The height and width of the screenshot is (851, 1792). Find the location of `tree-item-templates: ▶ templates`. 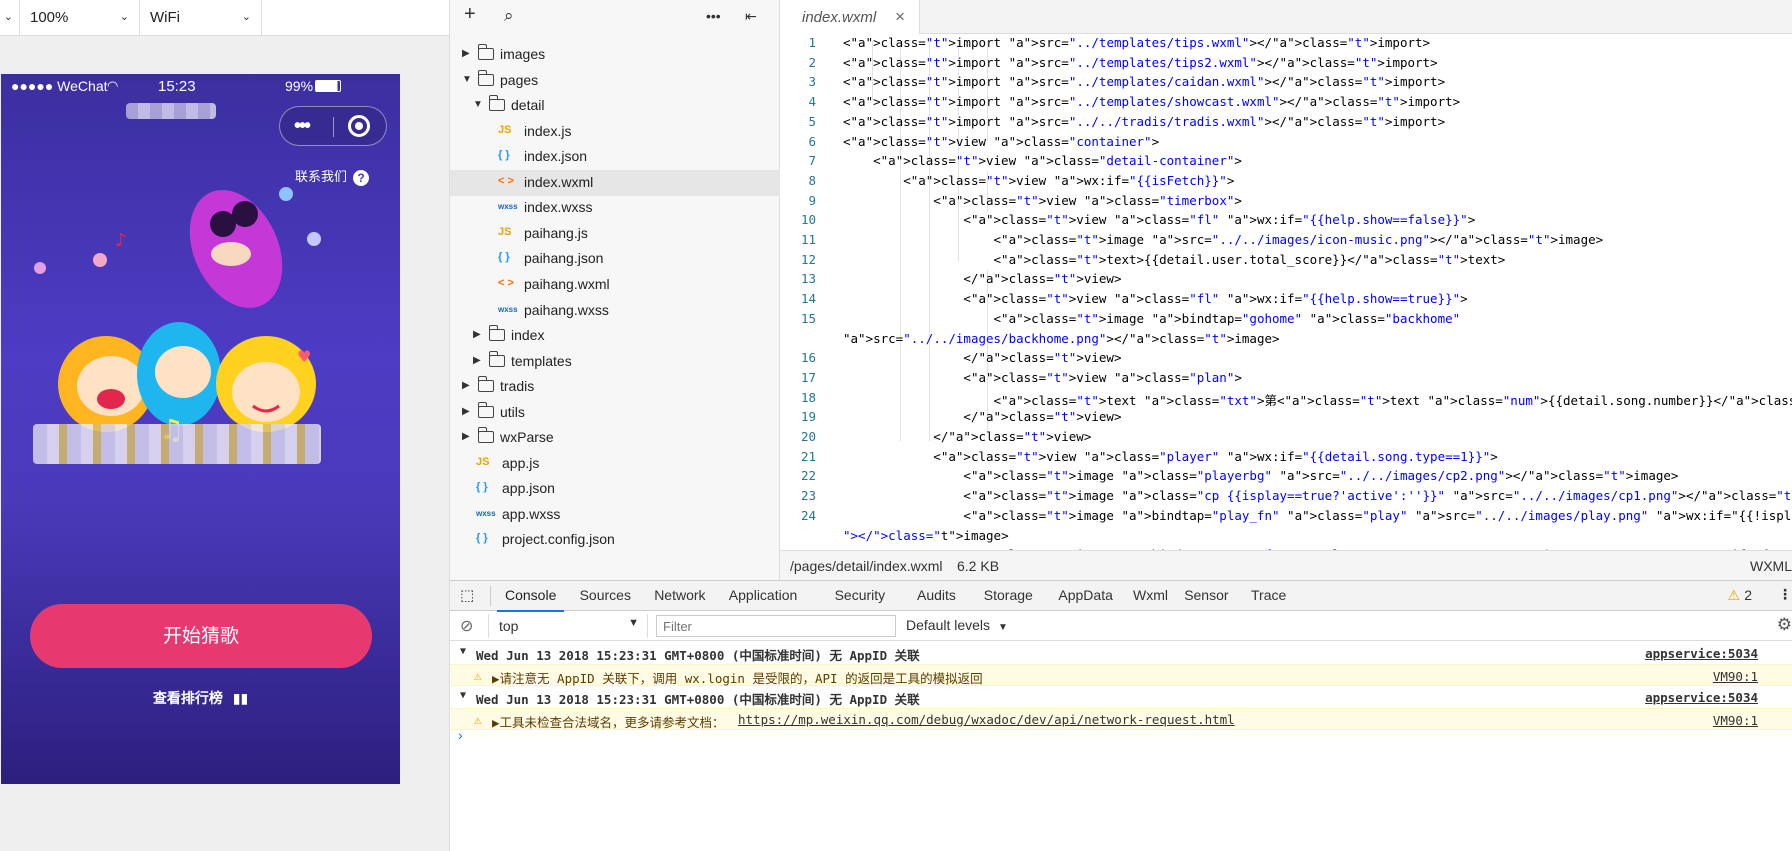

tree-item-templates: ▶ templates is located at coordinates (615, 362).